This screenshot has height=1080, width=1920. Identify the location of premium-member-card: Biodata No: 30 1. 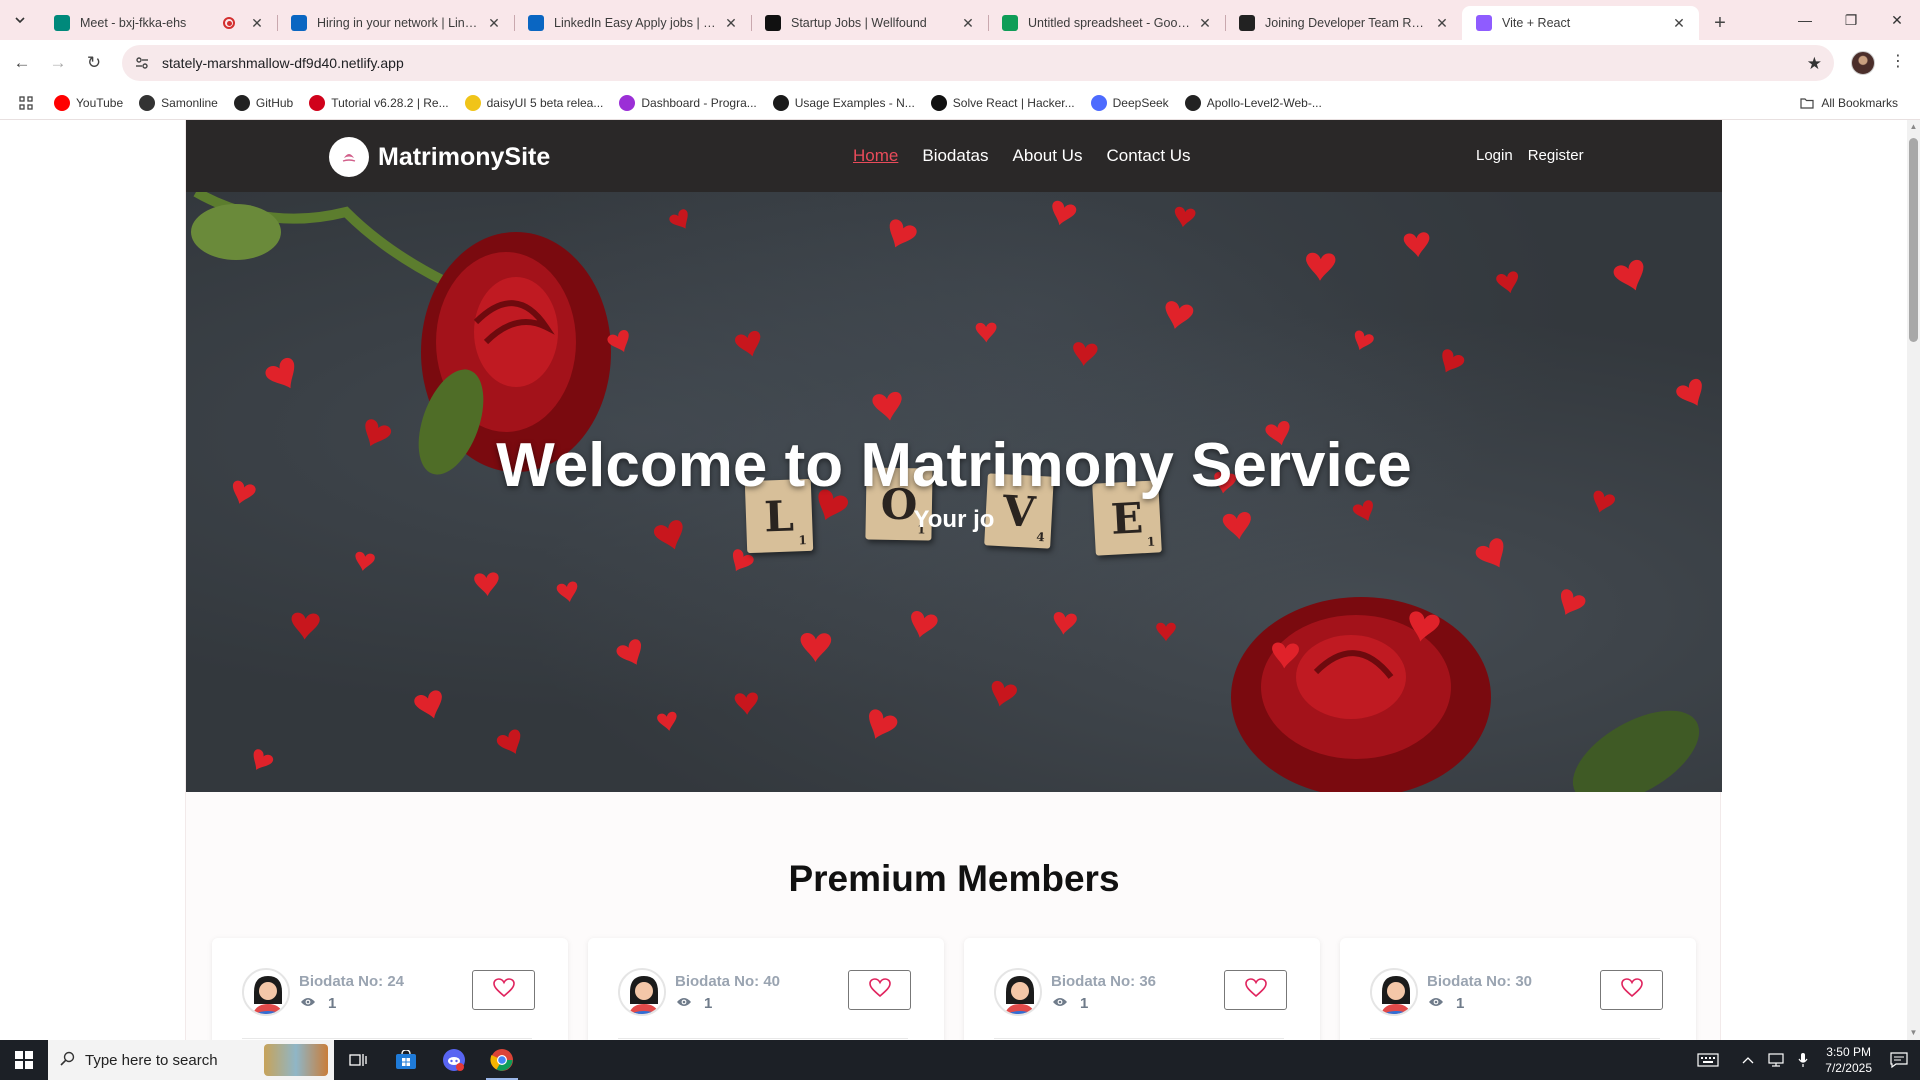
(1518, 989).